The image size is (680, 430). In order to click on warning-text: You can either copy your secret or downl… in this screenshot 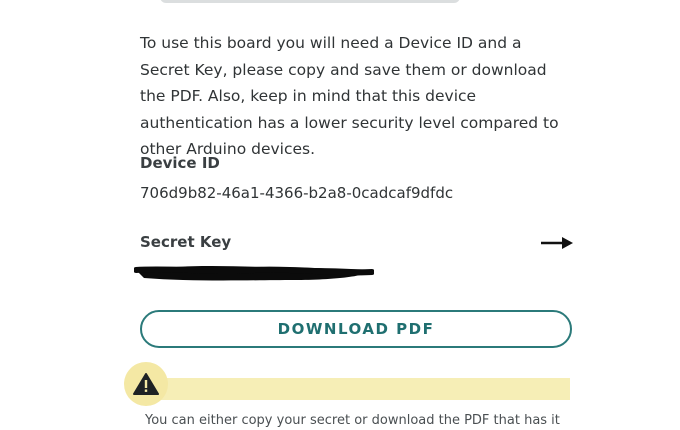, I will do `click(352, 420)`.